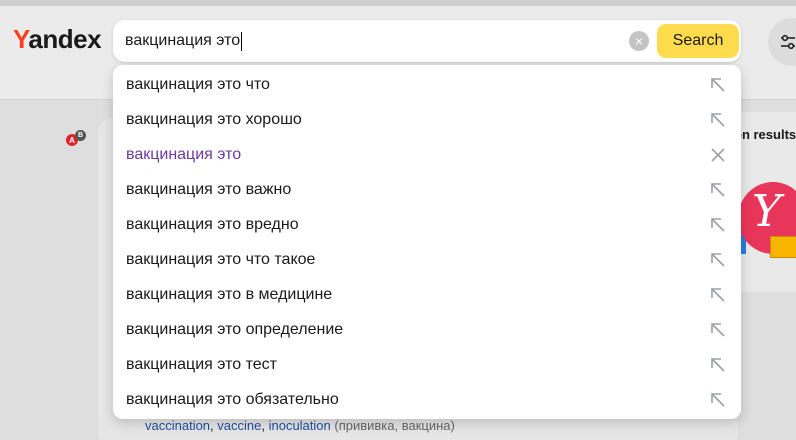 The image size is (796, 440). Describe the element at coordinates (184, 154) in the screenshot. I see `suggestion-text: вакцинация это` at that location.